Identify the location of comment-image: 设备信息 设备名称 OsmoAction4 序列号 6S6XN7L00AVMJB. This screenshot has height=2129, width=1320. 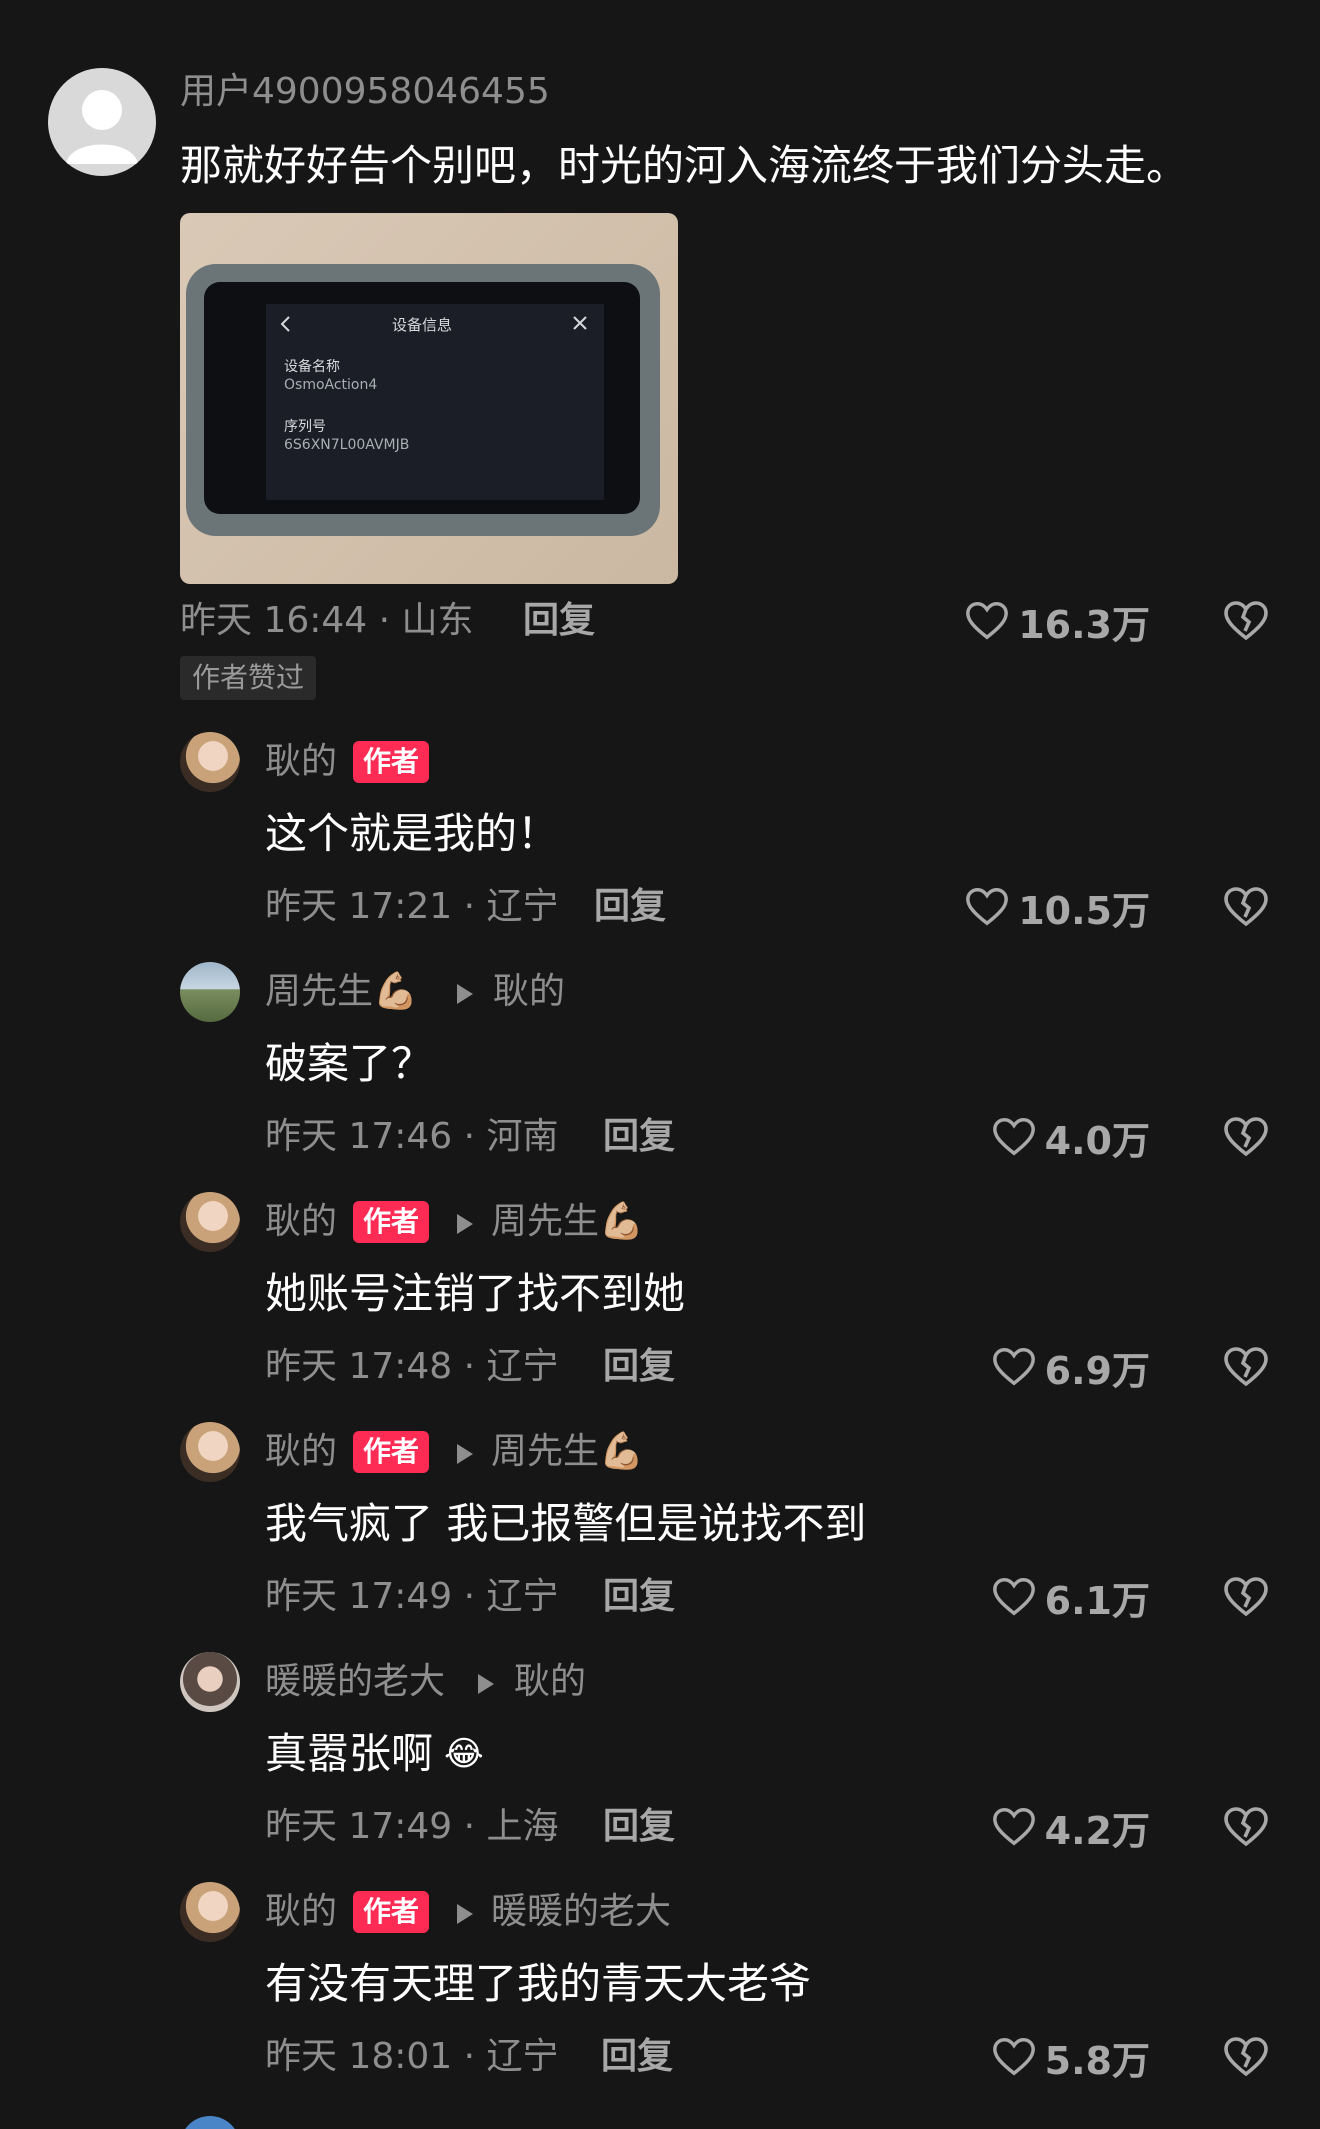
(429, 398).